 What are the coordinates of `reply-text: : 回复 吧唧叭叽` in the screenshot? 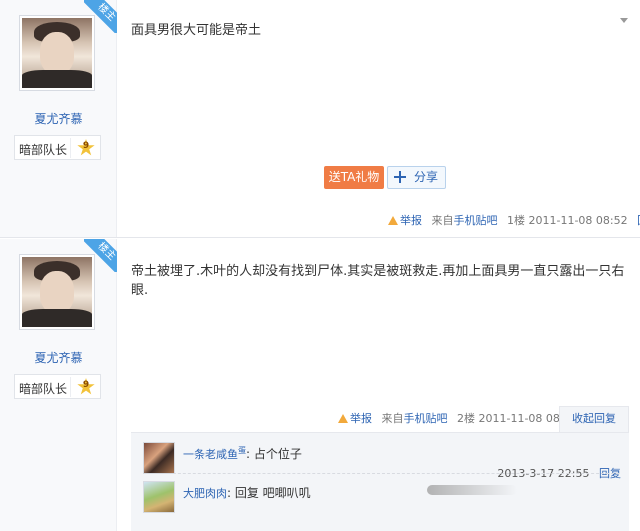 It's located at (269, 493).